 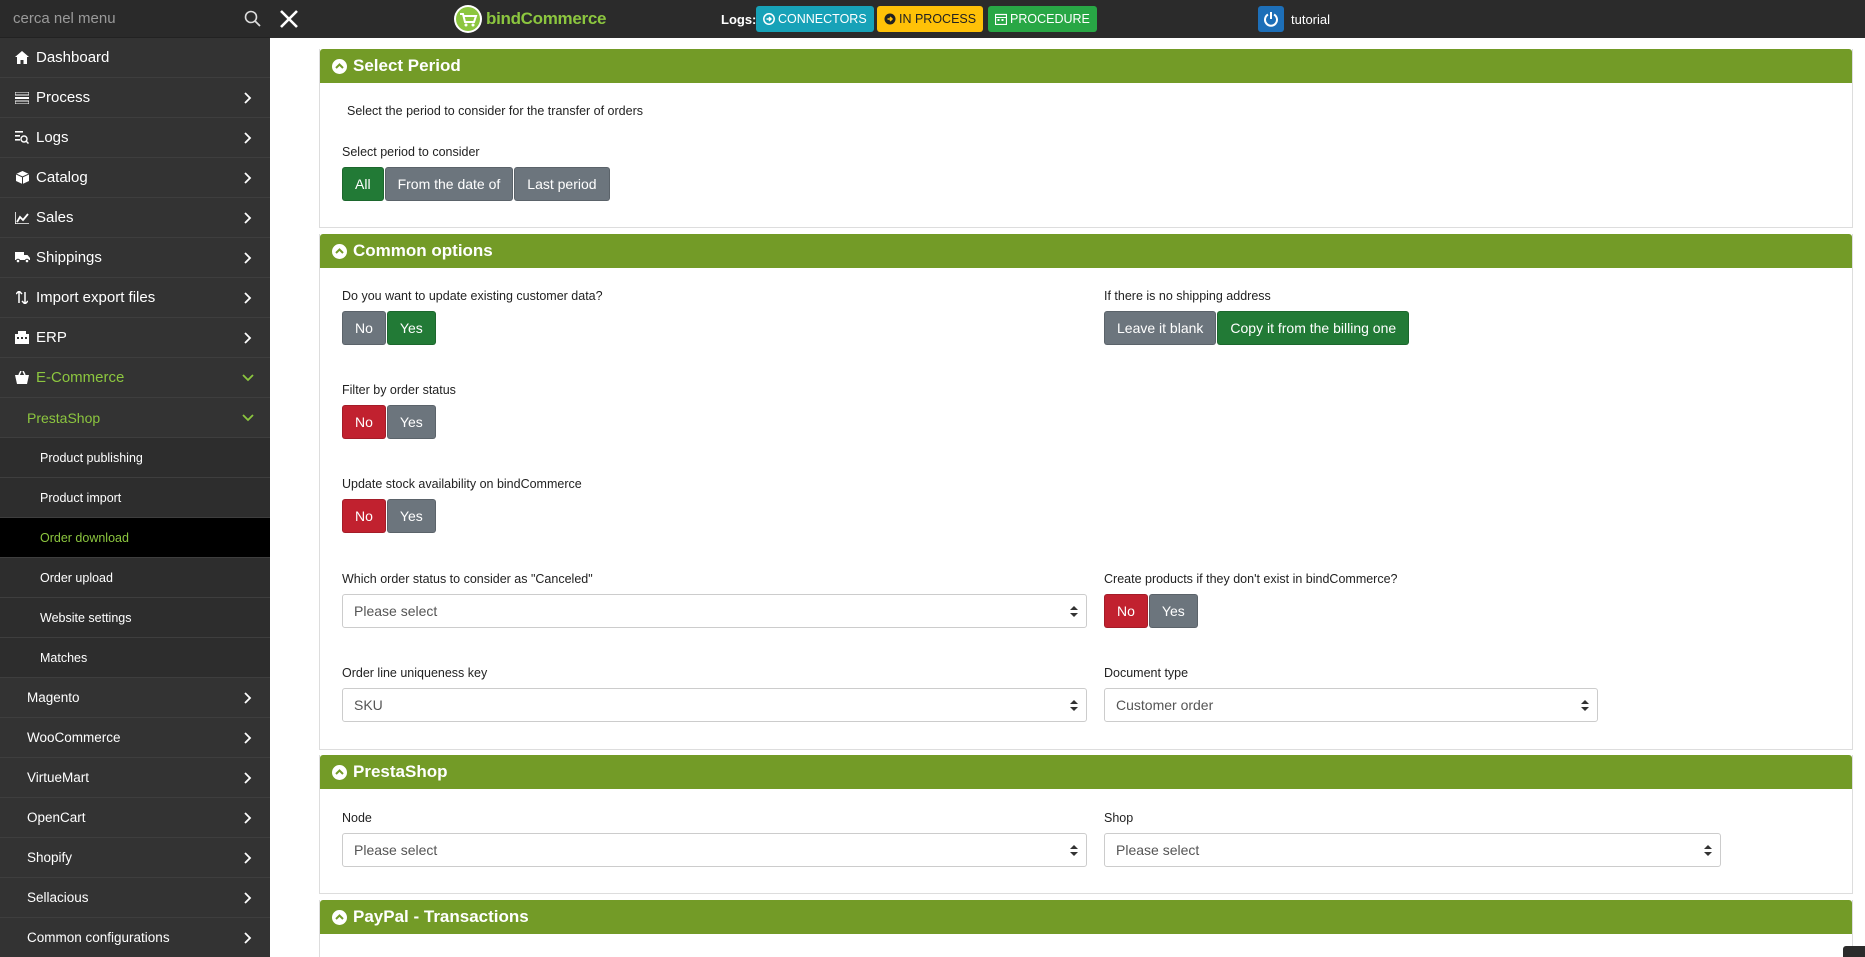 What do you see at coordinates (1086, 917) in the screenshot?
I see `panel-header: PayPal - Transactions` at bounding box center [1086, 917].